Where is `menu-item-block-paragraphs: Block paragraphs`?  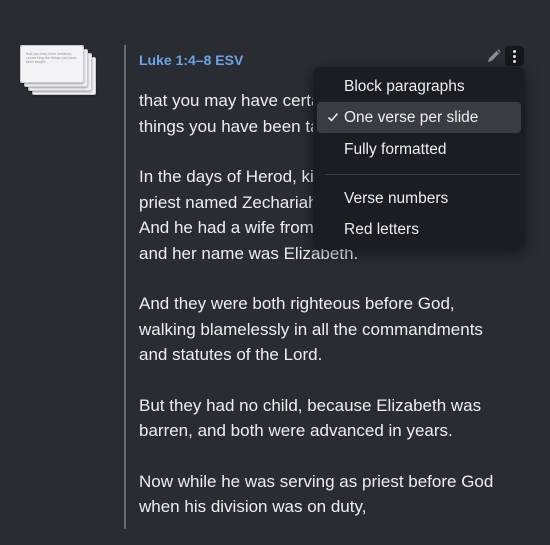
menu-item-block-paragraphs: Block paragraphs is located at coordinates (419, 86).